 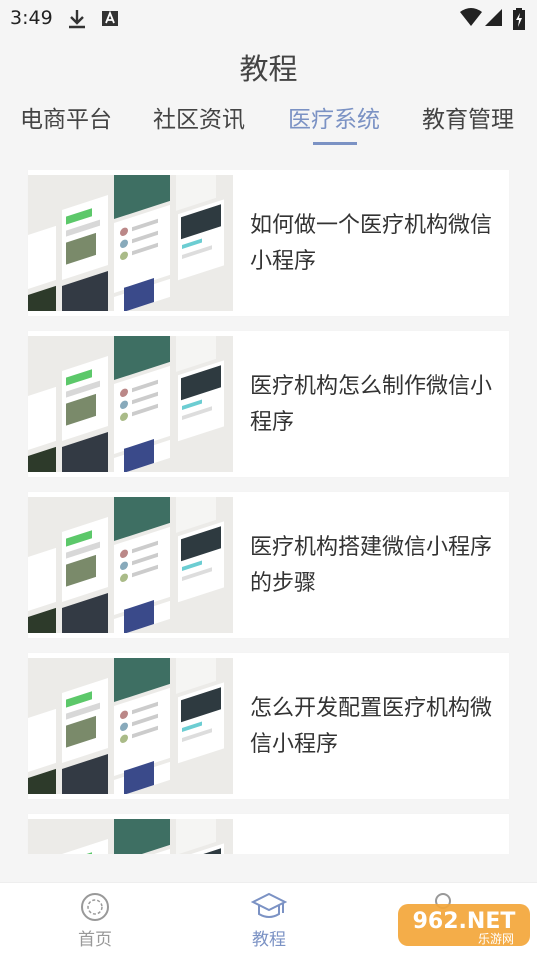 What do you see at coordinates (494, 20) in the screenshot?
I see `signal-icon` at bounding box center [494, 20].